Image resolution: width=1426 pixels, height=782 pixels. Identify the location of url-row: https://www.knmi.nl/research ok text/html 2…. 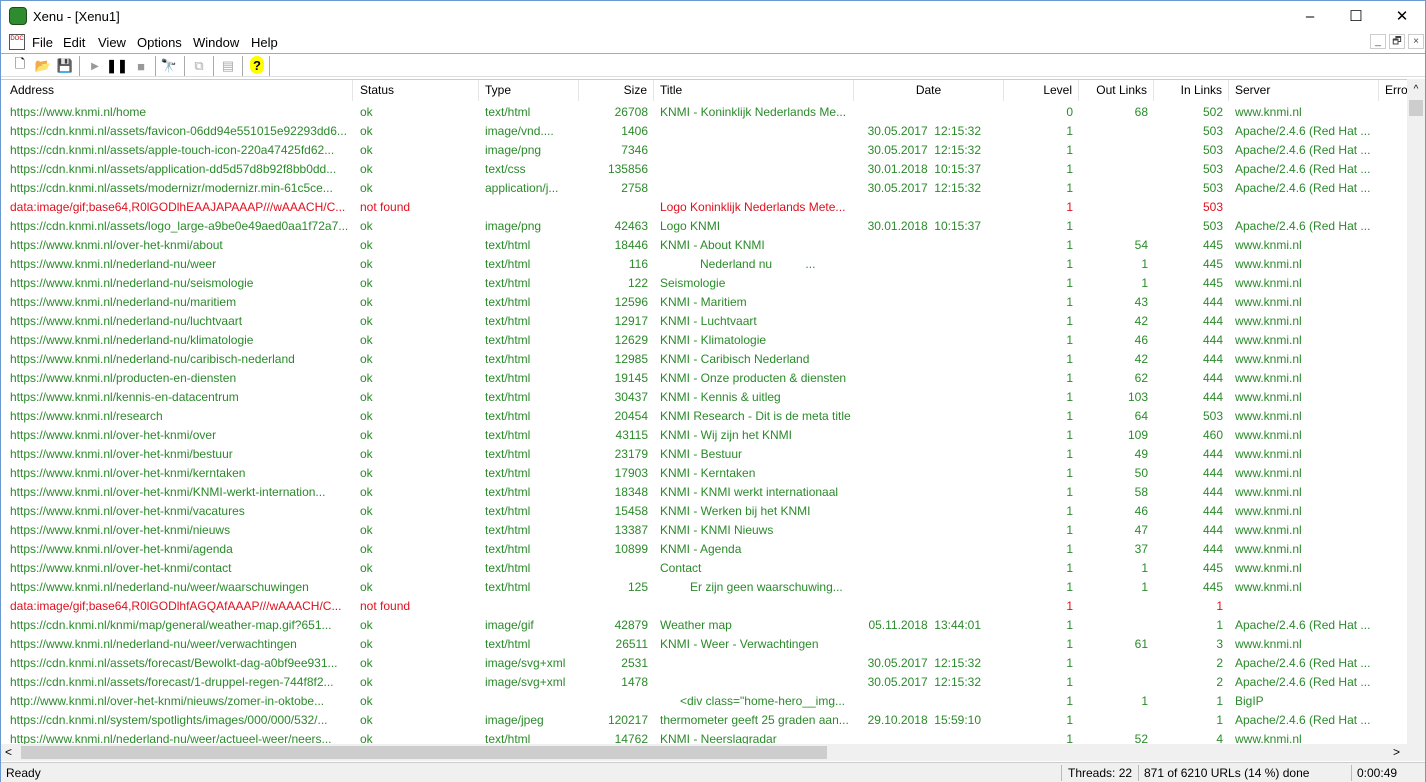
(704, 416).